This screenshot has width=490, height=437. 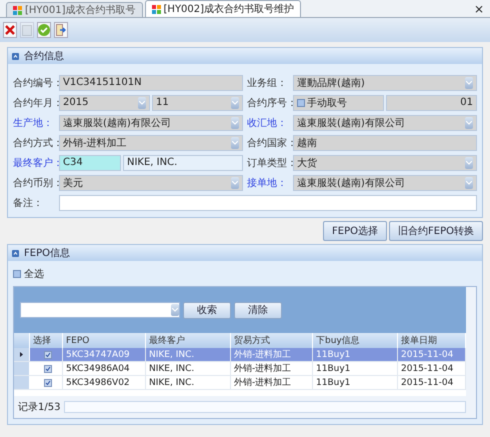 I want to click on panel-title: FEPO信息, so click(x=47, y=253).